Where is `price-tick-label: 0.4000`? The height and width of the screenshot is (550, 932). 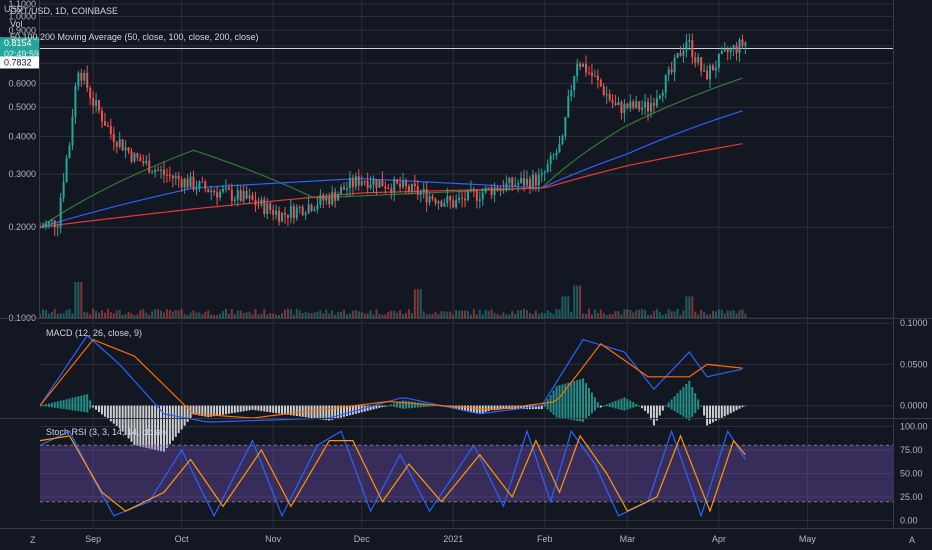 price-tick-label: 0.4000 is located at coordinates (22, 136).